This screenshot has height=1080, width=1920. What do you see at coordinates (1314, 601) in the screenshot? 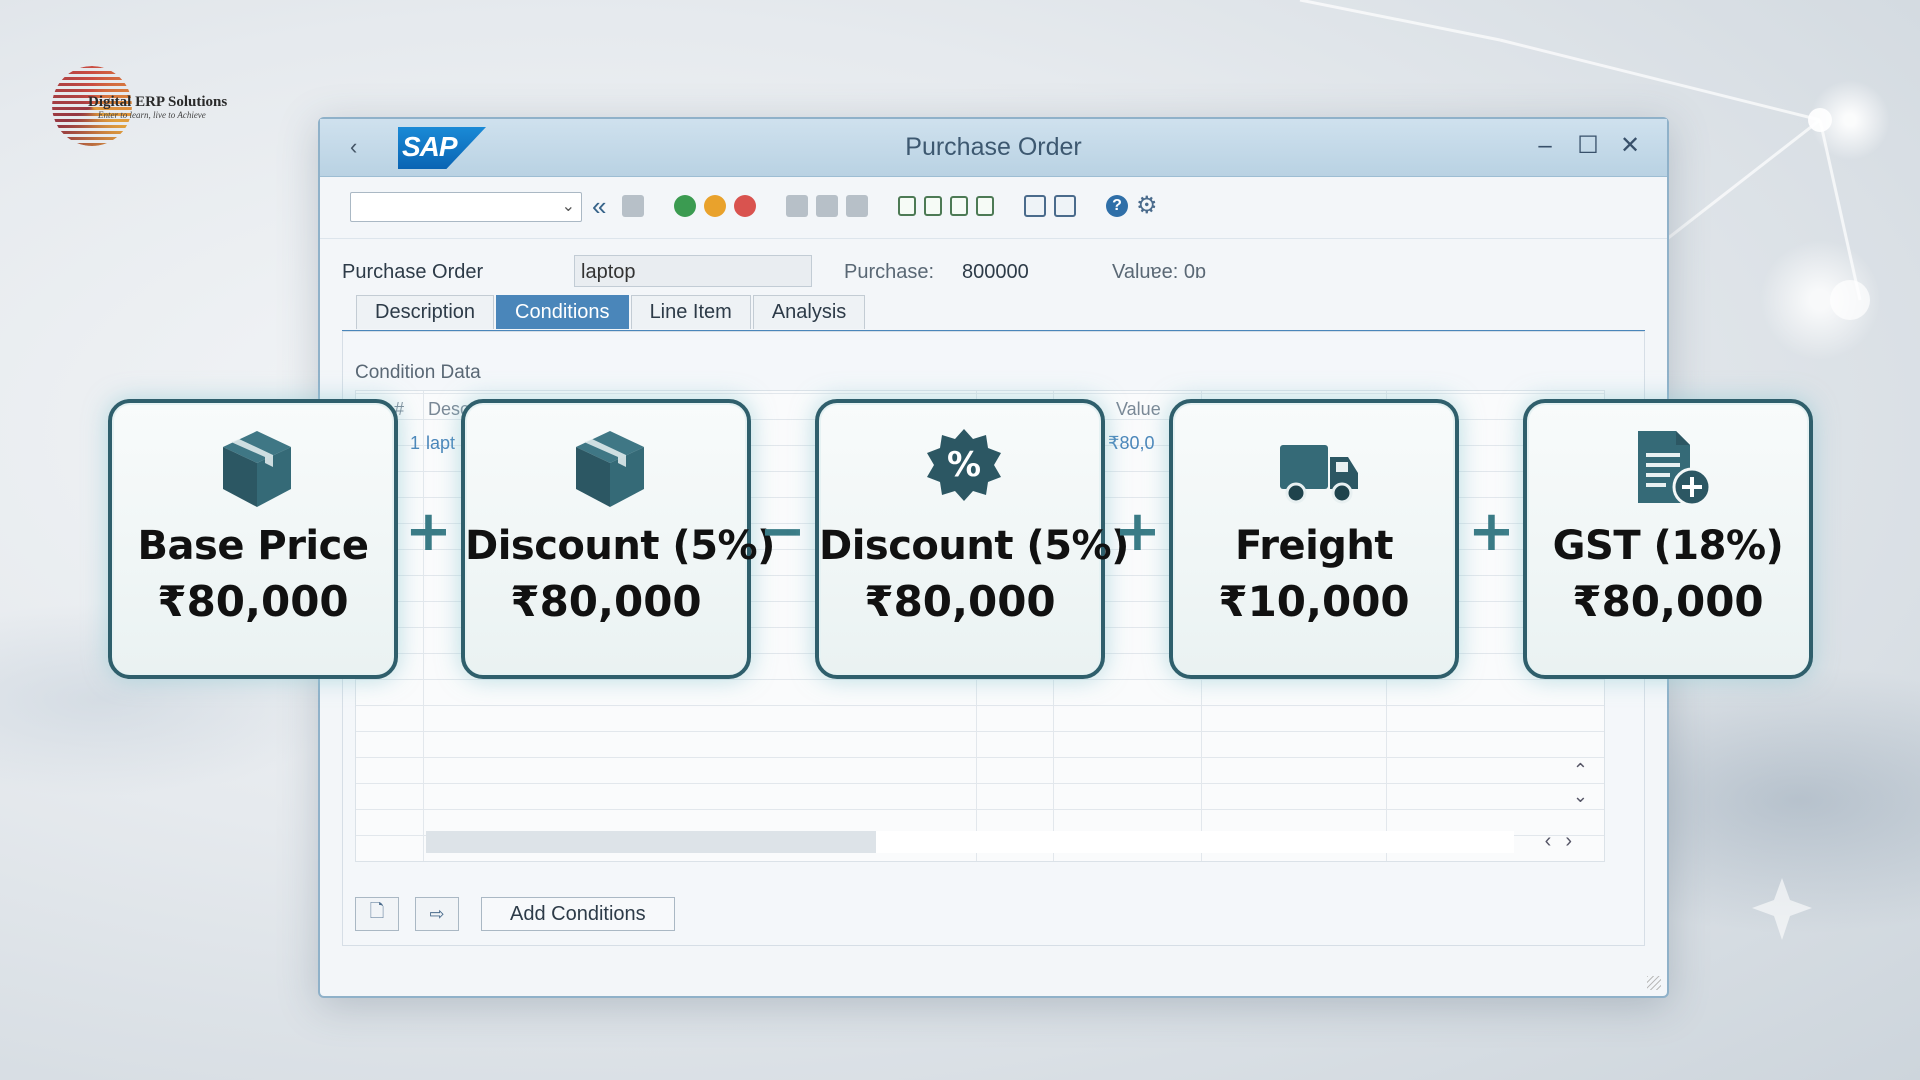
I see `card-amount: ₹10,000` at bounding box center [1314, 601].